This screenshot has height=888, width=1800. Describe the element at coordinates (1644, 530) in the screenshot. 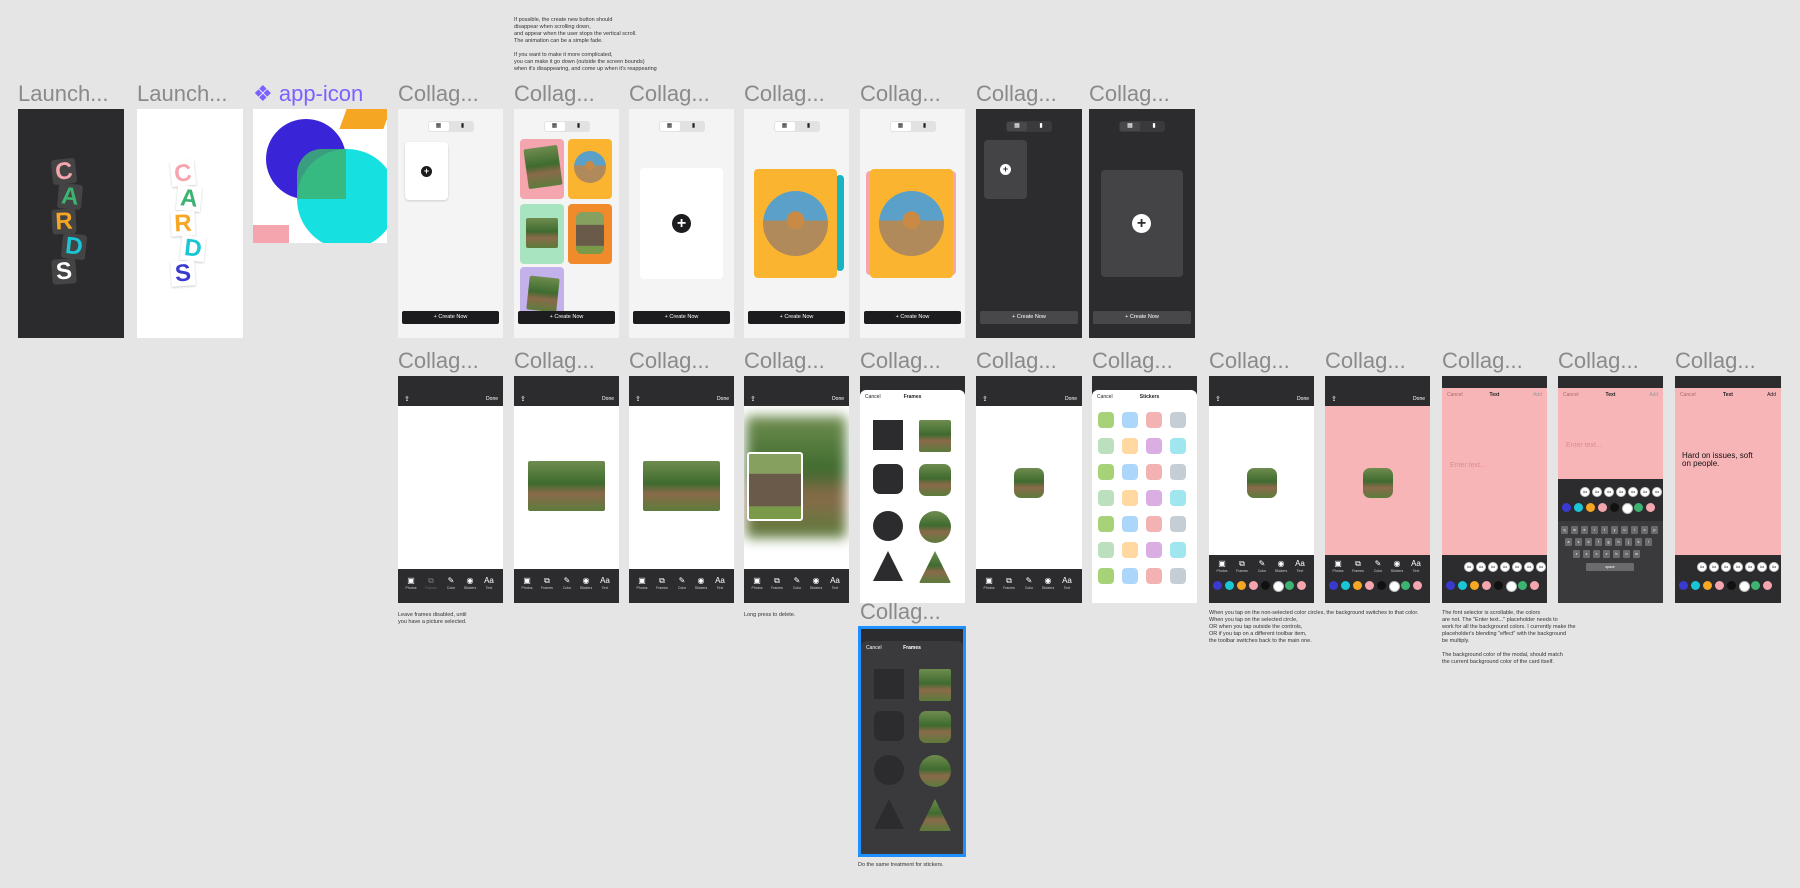

I see `keyboard-key: o` at that location.